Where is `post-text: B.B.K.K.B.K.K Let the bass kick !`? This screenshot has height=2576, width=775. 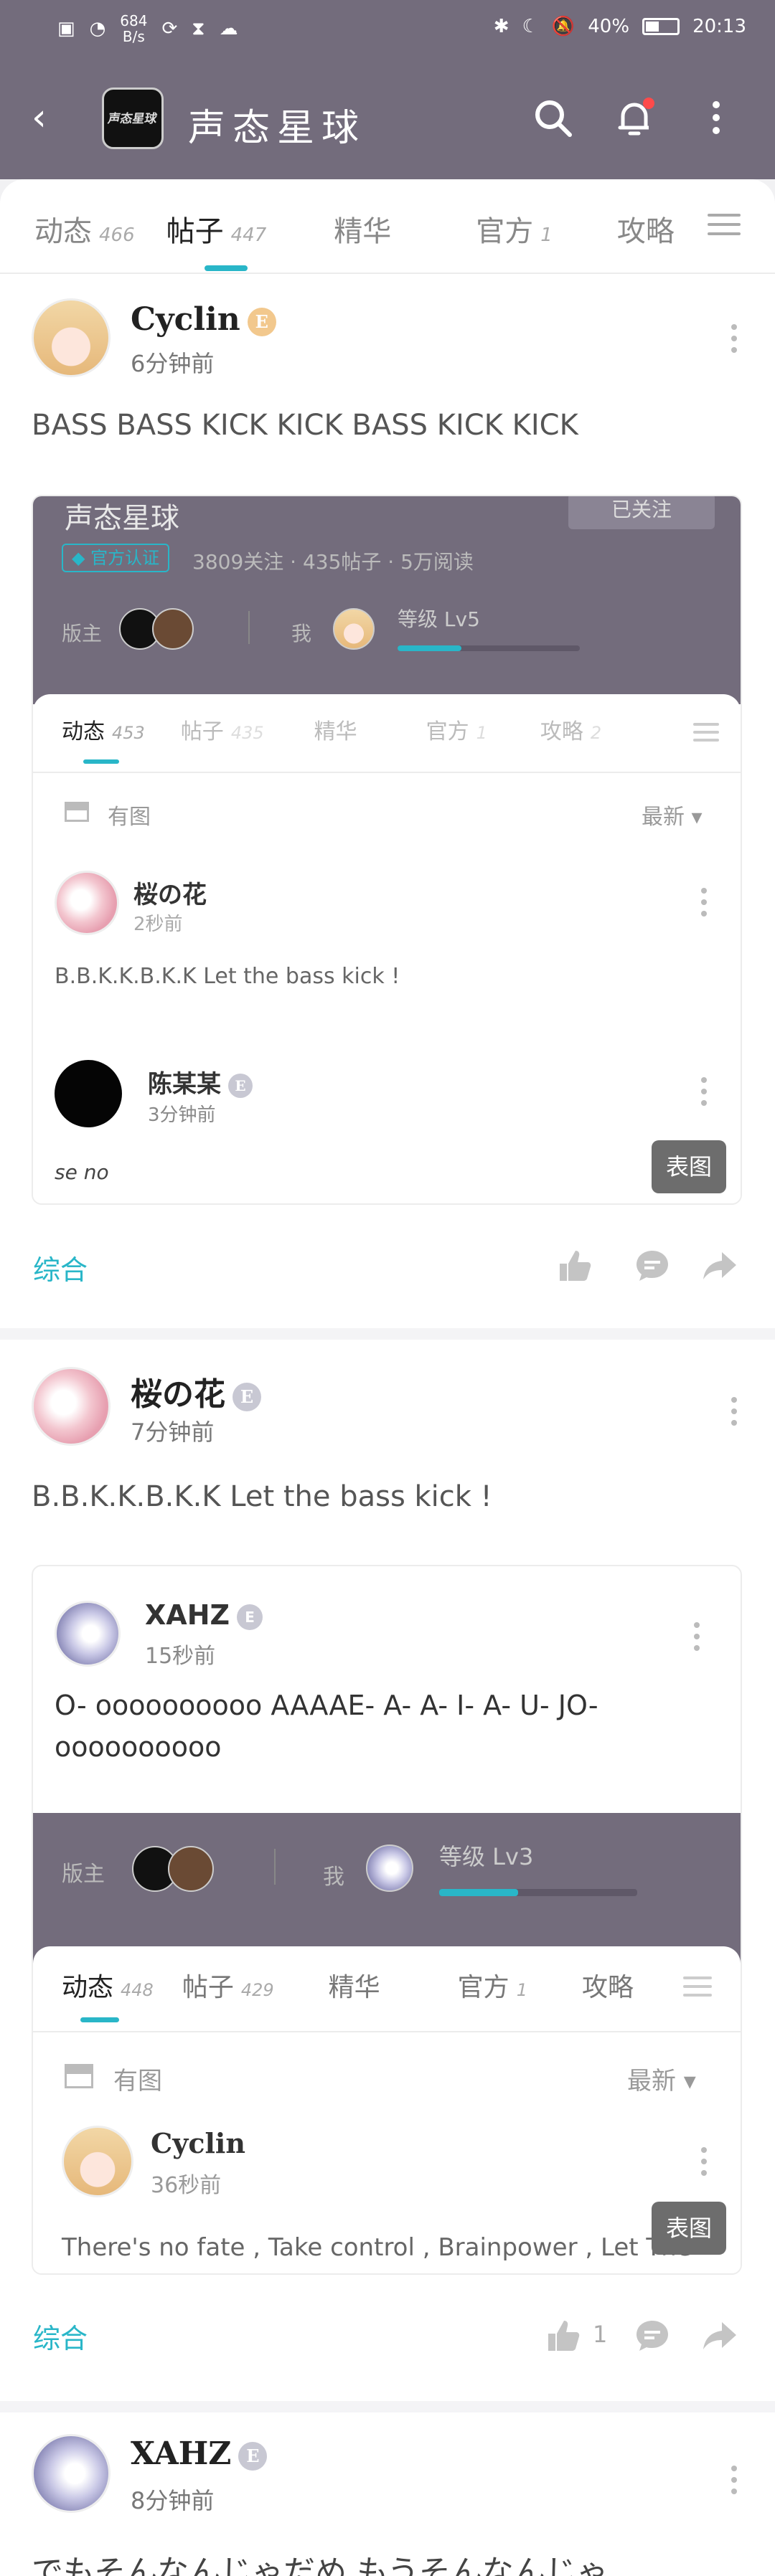
post-text: B.B.K.K.B.K.K Let the bass kick ! is located at coordinates (262, 1496).